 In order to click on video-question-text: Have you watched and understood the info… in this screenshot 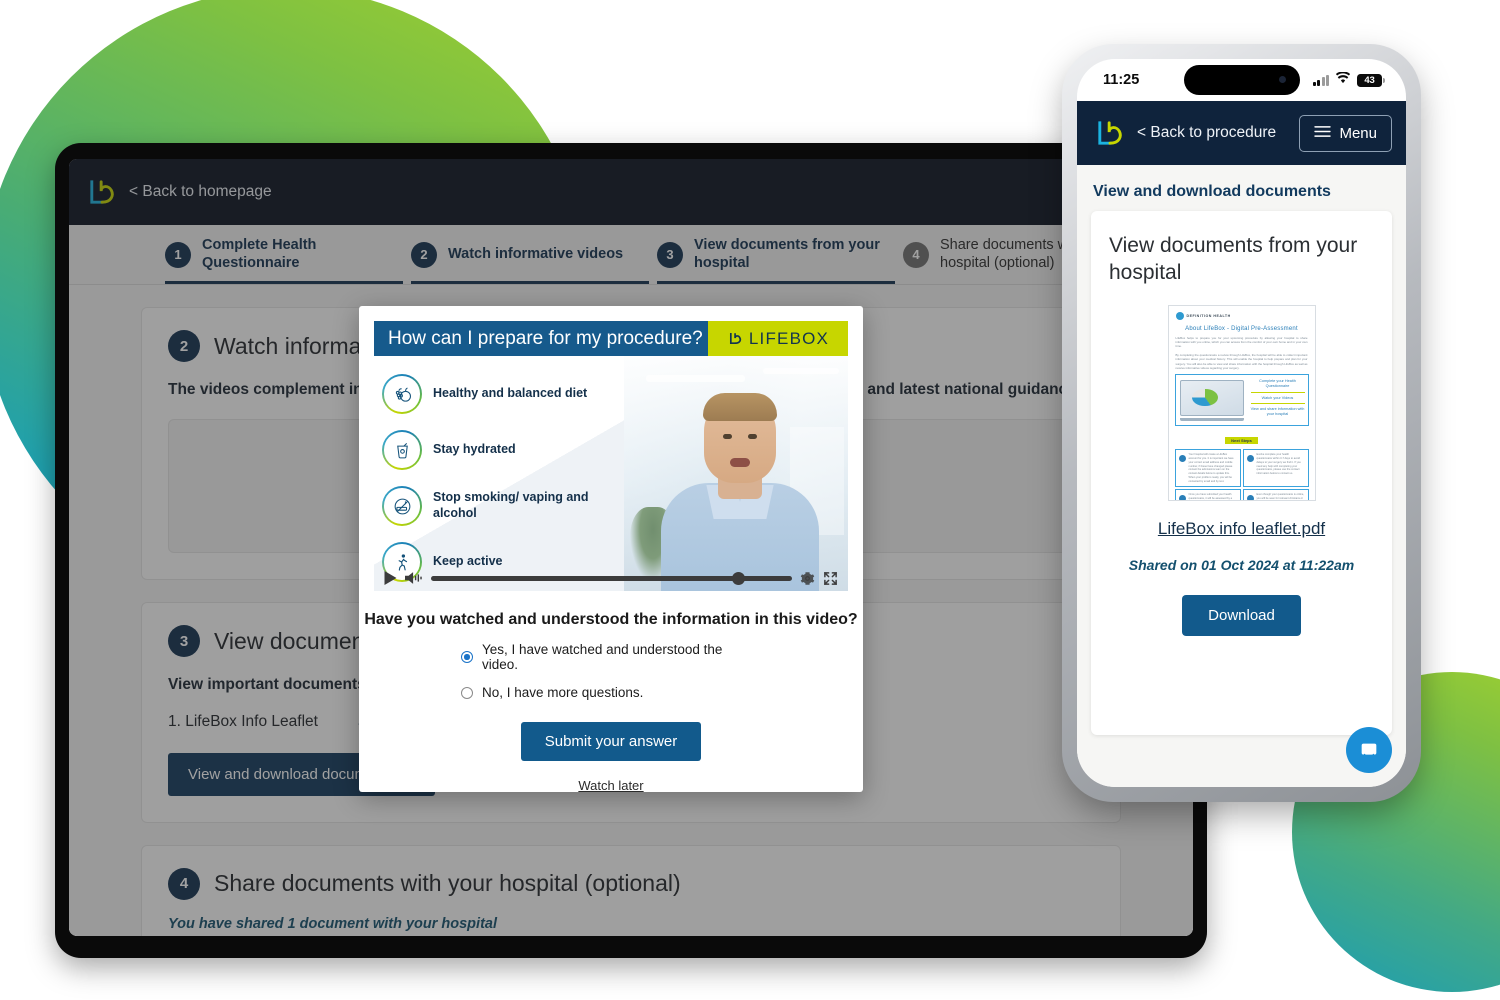, I will do `click(611, 619)`.